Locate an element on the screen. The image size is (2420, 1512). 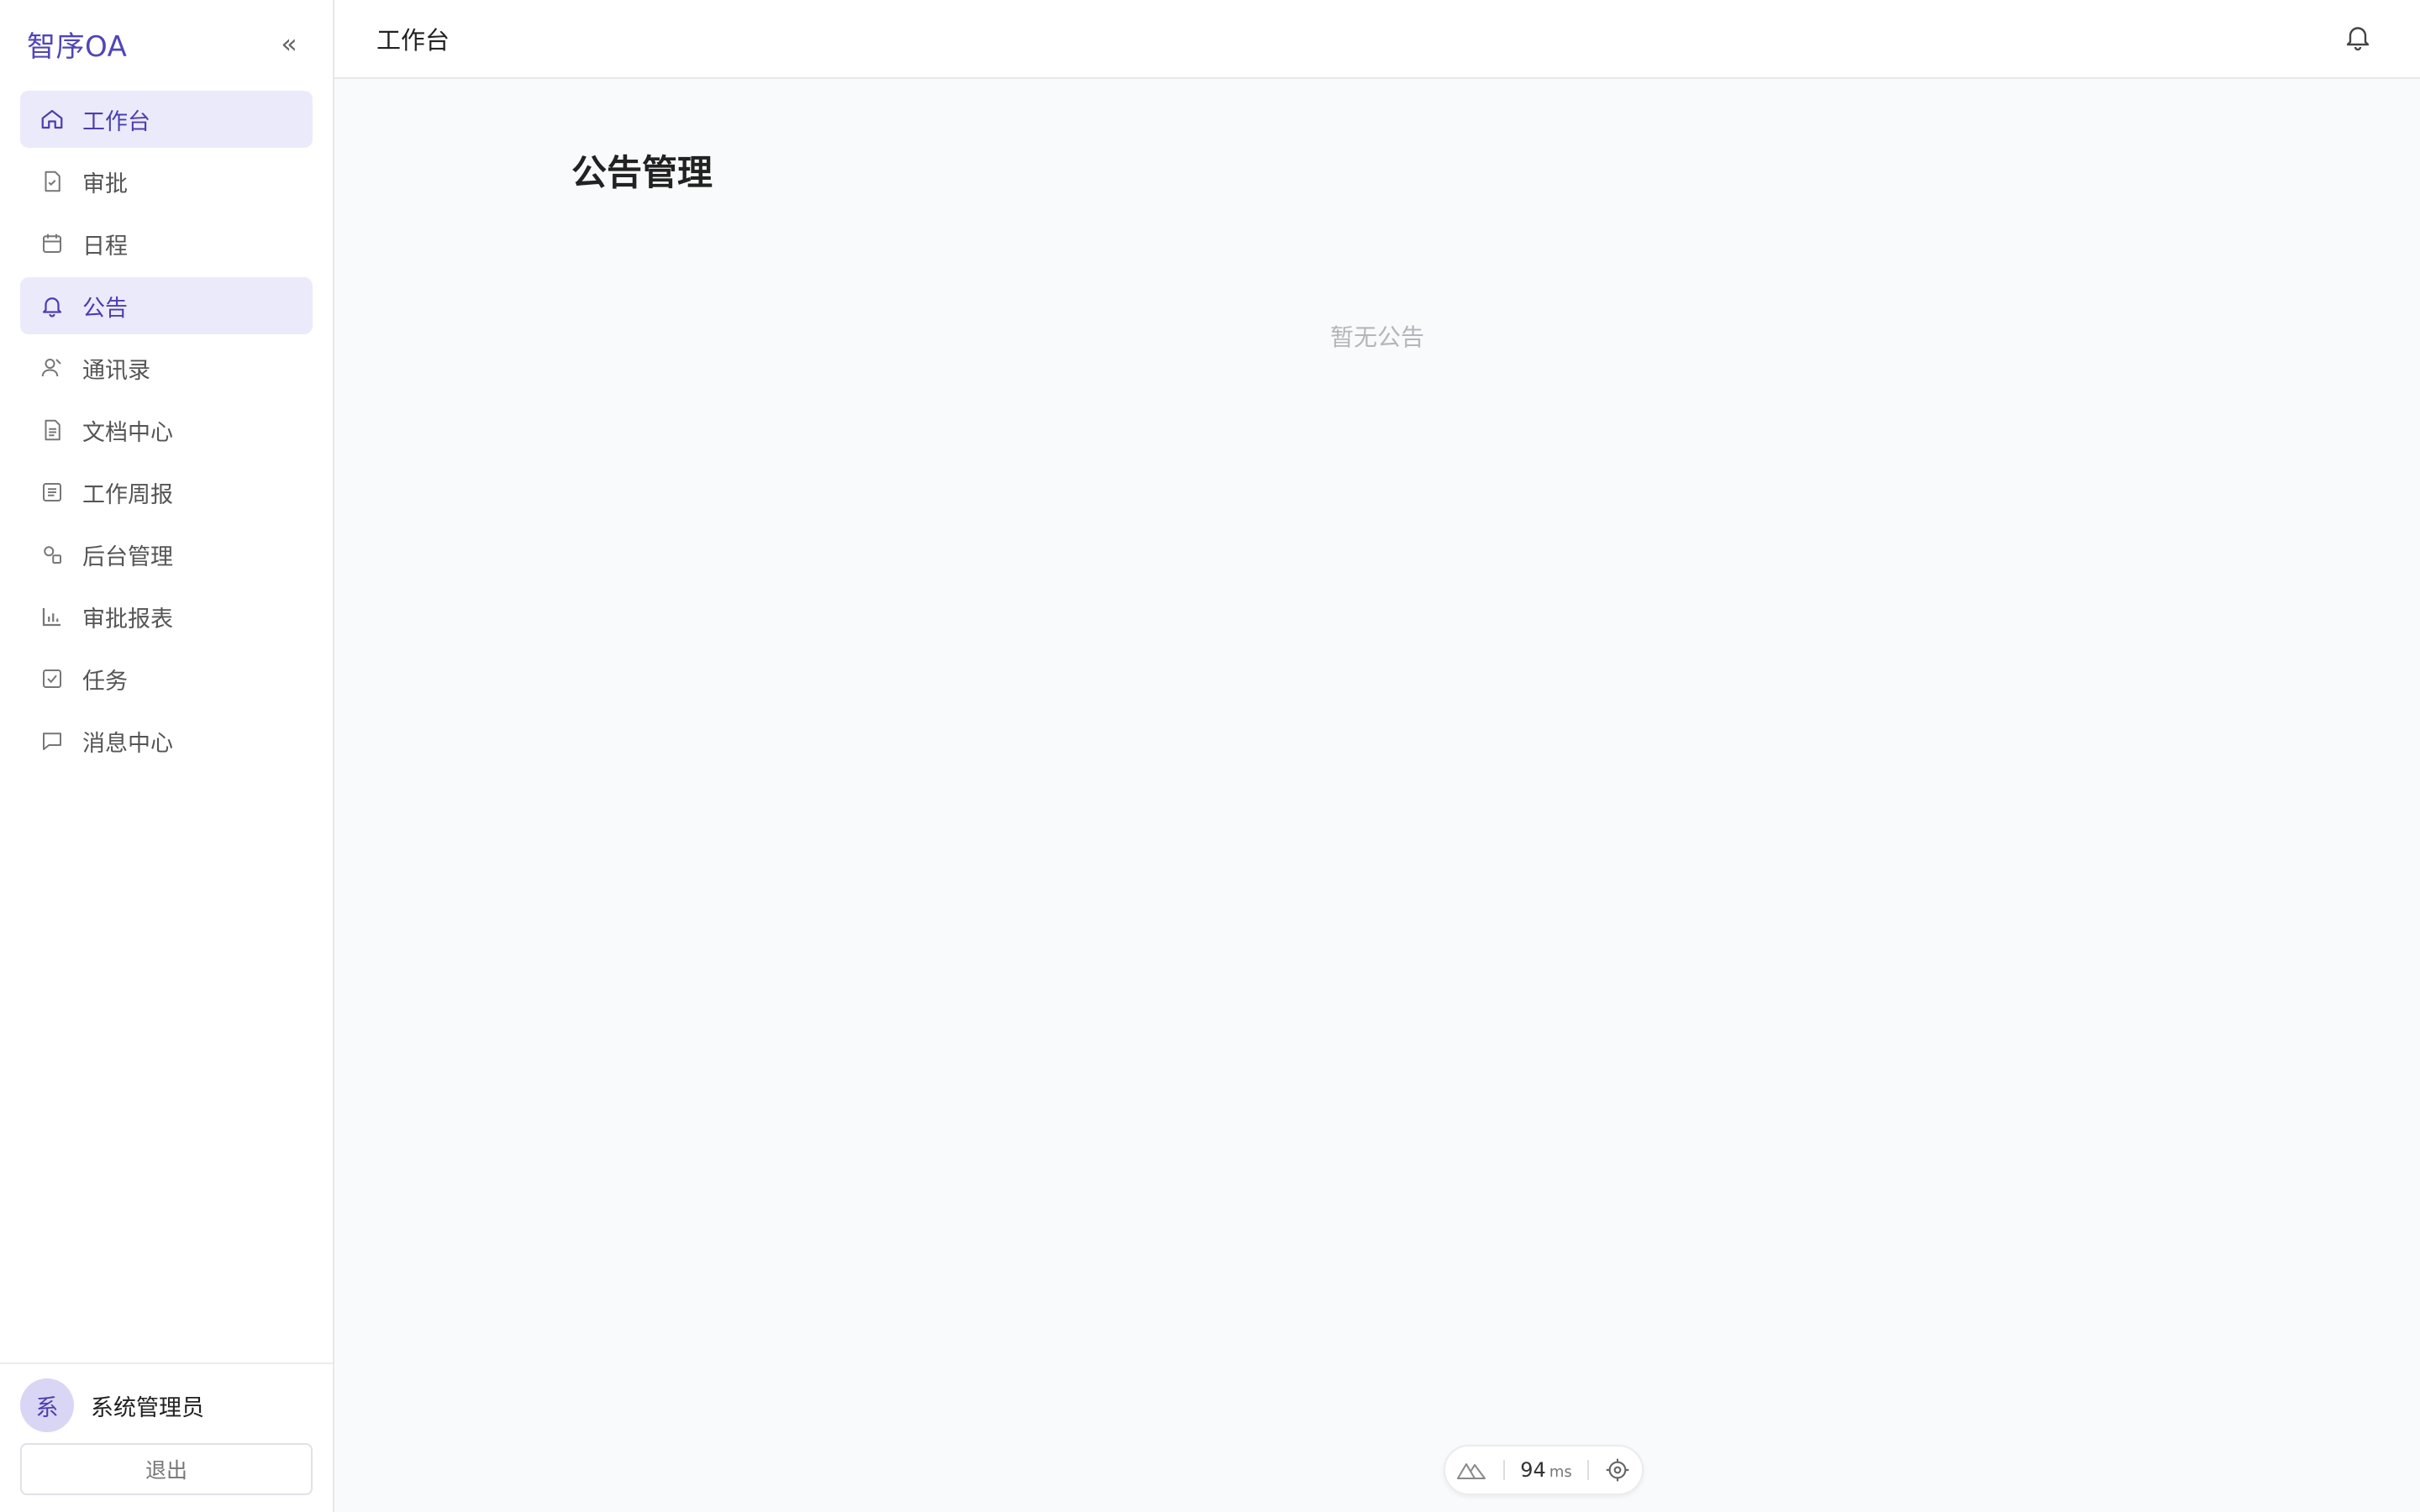
contacts-icon is located at coordinates (52, 367).